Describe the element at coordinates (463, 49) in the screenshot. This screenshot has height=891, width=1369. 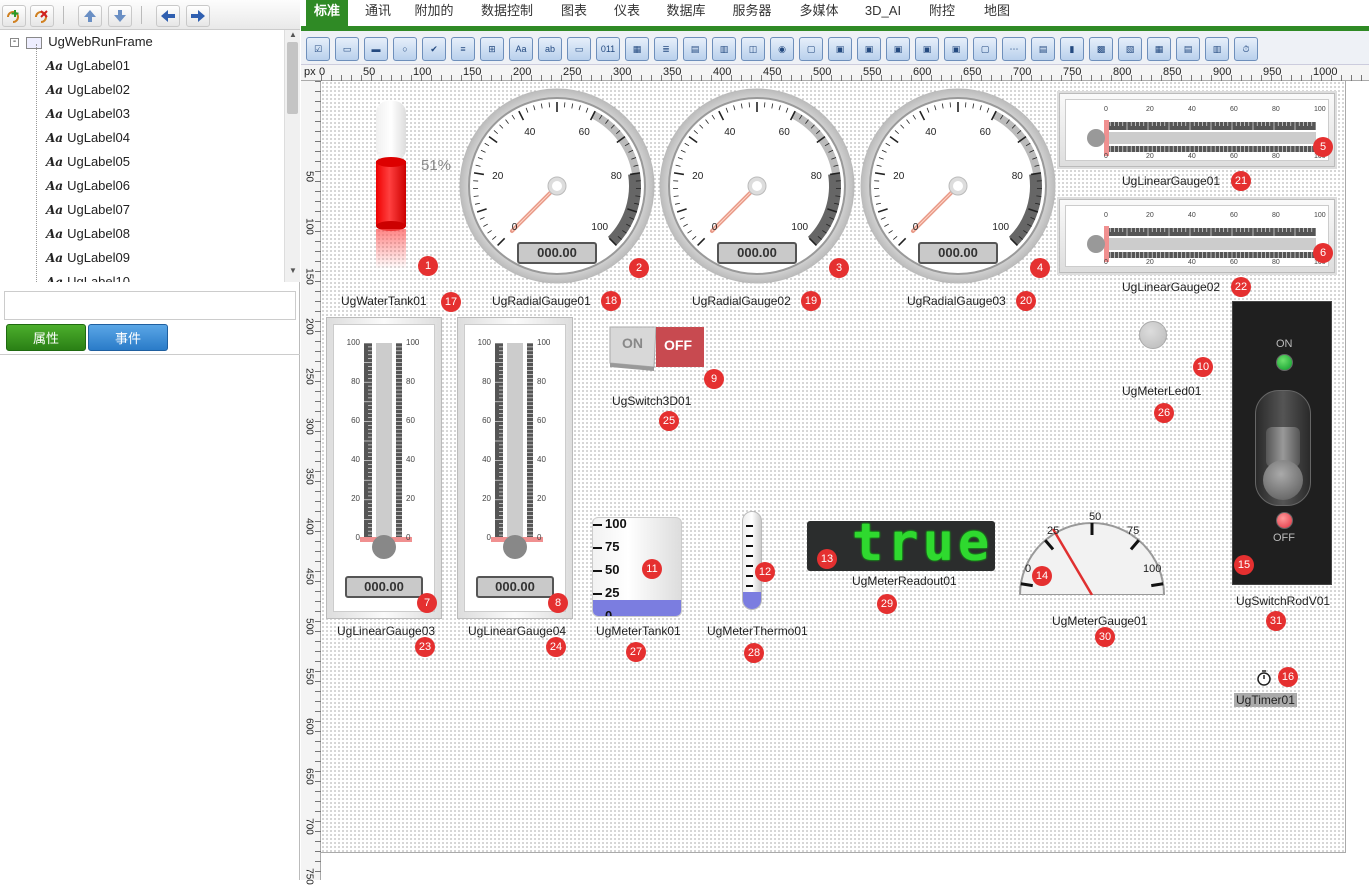
I see `component-tool-icon: ≡` at that location.